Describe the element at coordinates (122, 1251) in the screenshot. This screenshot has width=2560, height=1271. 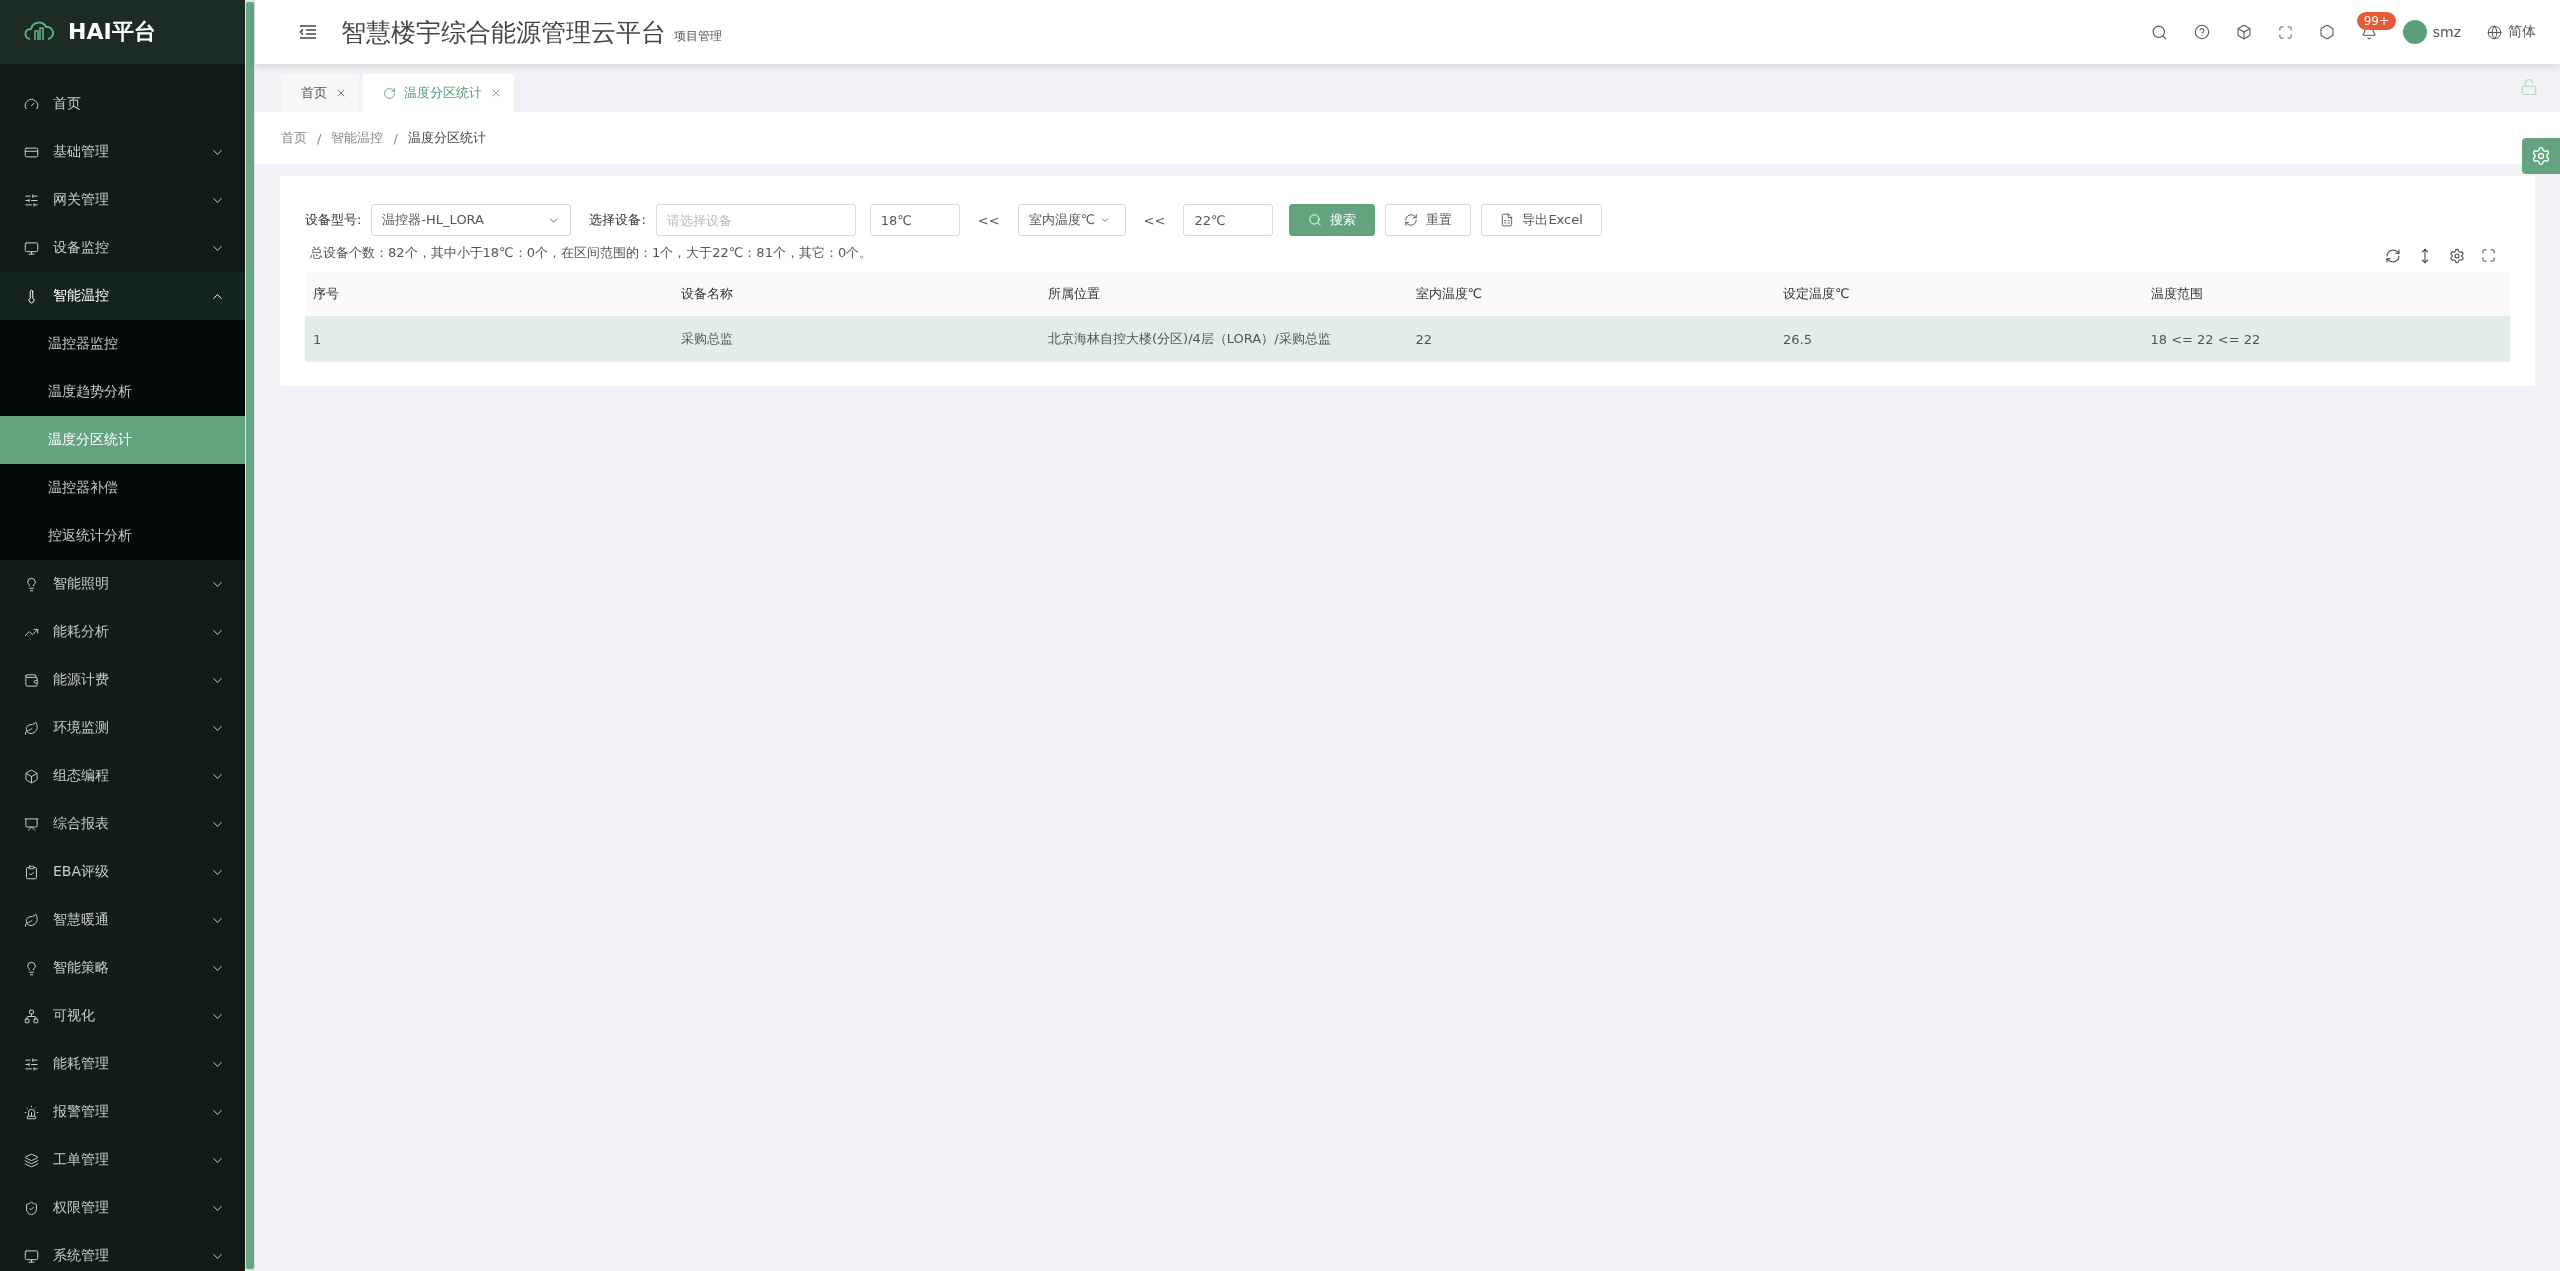
I see `sidebar-item: 系统管理` at that location.